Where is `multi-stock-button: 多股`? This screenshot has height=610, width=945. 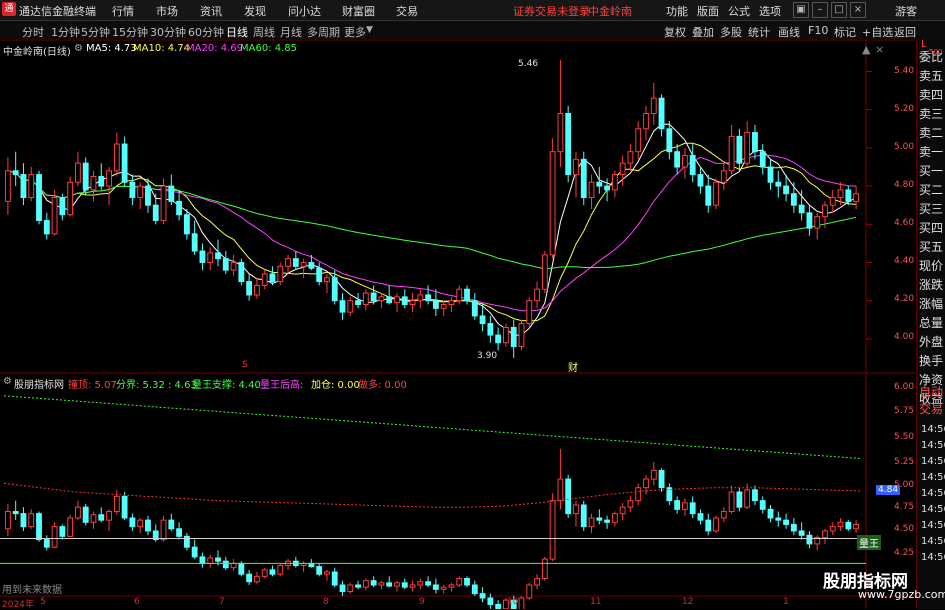 multi-stock-button: 多股 is located at coordinates (731, 32).